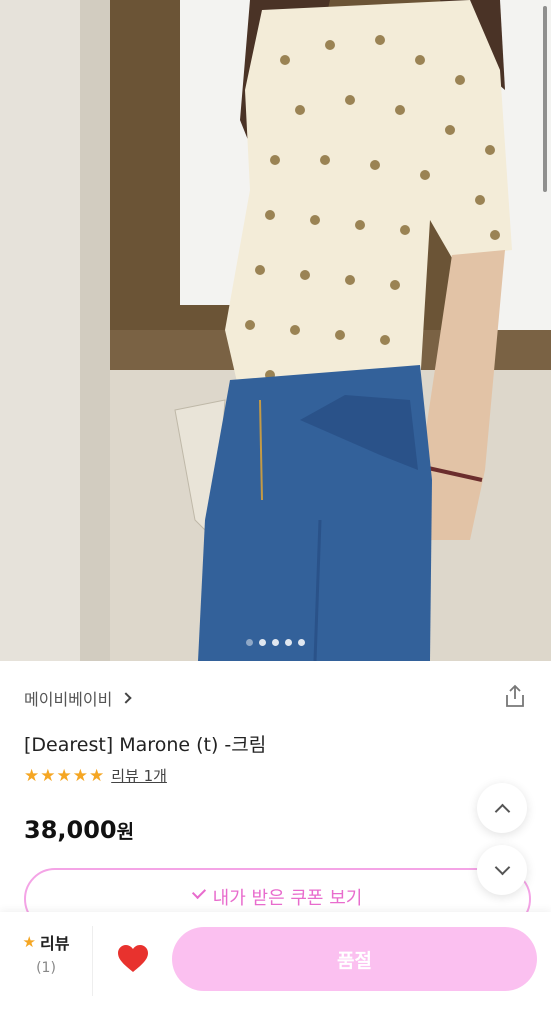 Image resolution: width=551 pixels, height=1026 pixels. Describe the element at coordinates (502, 867) in the screenshot. I see `chevron-down-icon` at that location.